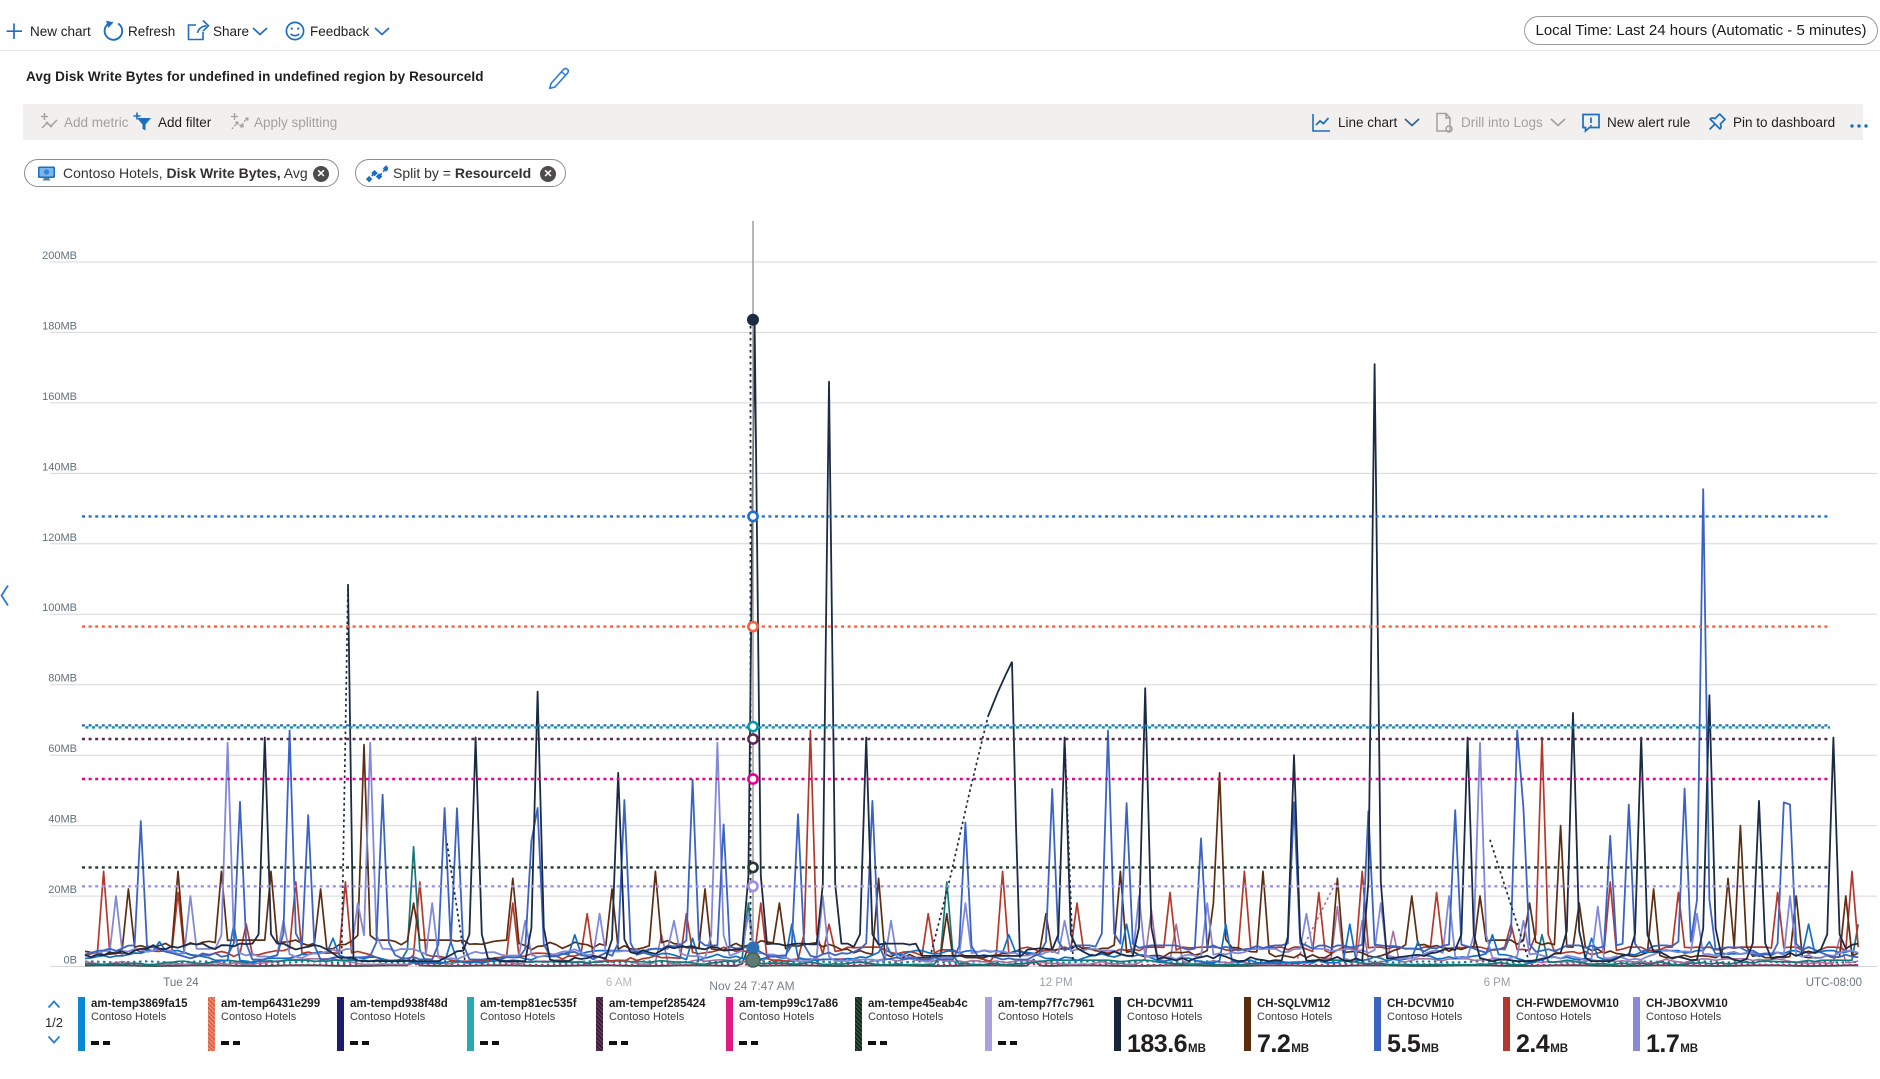  I want to click on svg-text: 100MB, so click(59, 608).